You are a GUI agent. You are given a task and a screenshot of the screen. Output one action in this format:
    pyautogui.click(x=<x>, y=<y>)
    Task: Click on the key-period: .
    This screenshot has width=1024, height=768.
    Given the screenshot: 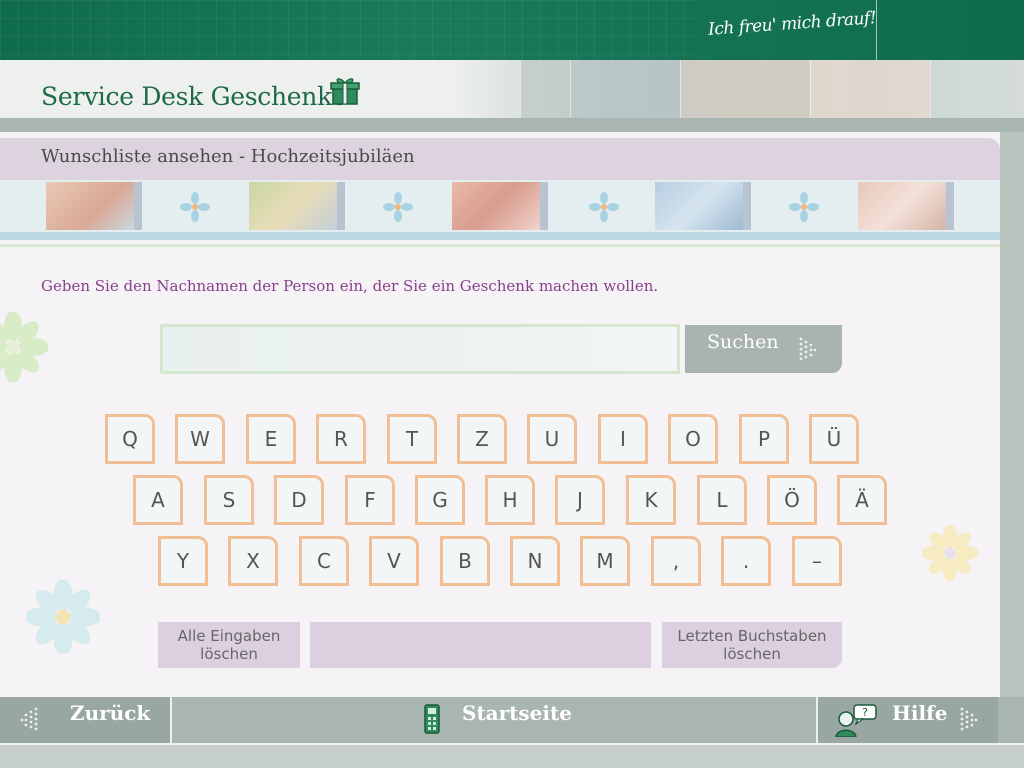 What is the action you would take?
    pyautogui.click(x=746, y=561)
    